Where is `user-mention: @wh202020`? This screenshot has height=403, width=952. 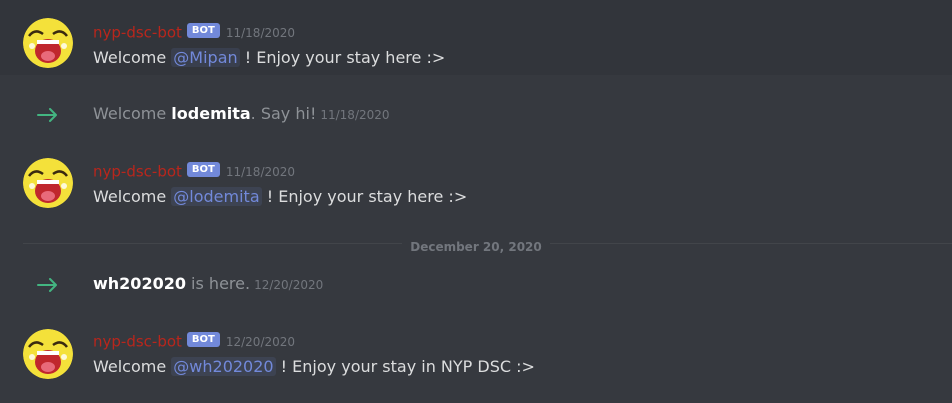
user-mention: @wh202020 is located at coordinates (223, 366).